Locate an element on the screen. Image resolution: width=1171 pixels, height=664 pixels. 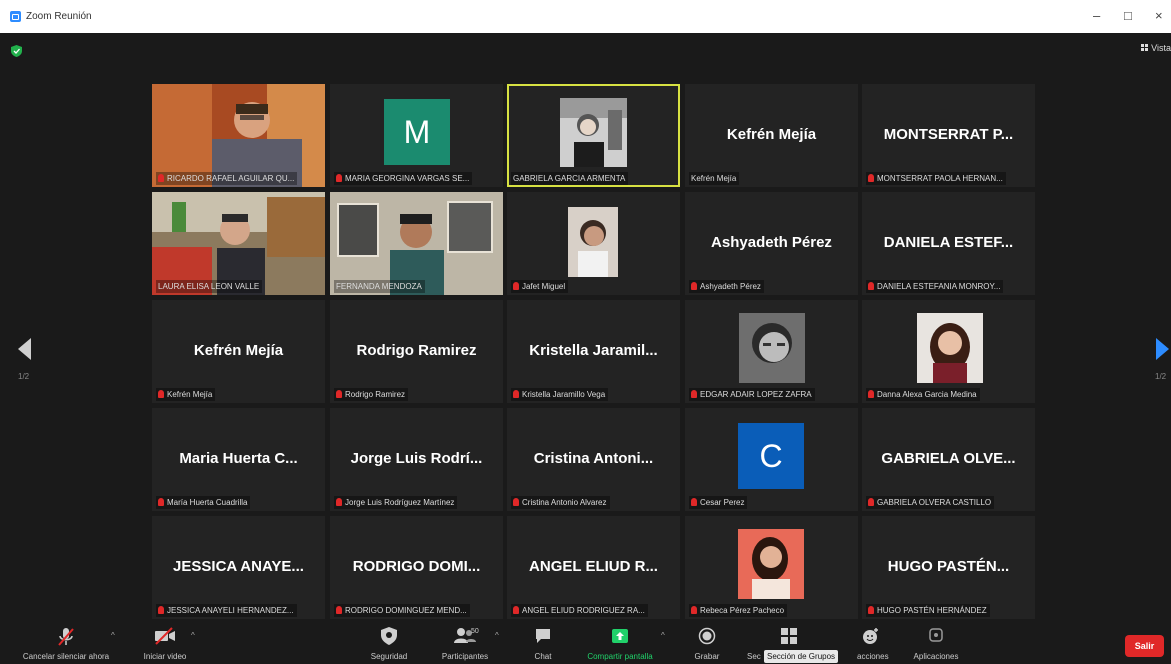
chat-button: Chat is located at coordinates (543, 644).